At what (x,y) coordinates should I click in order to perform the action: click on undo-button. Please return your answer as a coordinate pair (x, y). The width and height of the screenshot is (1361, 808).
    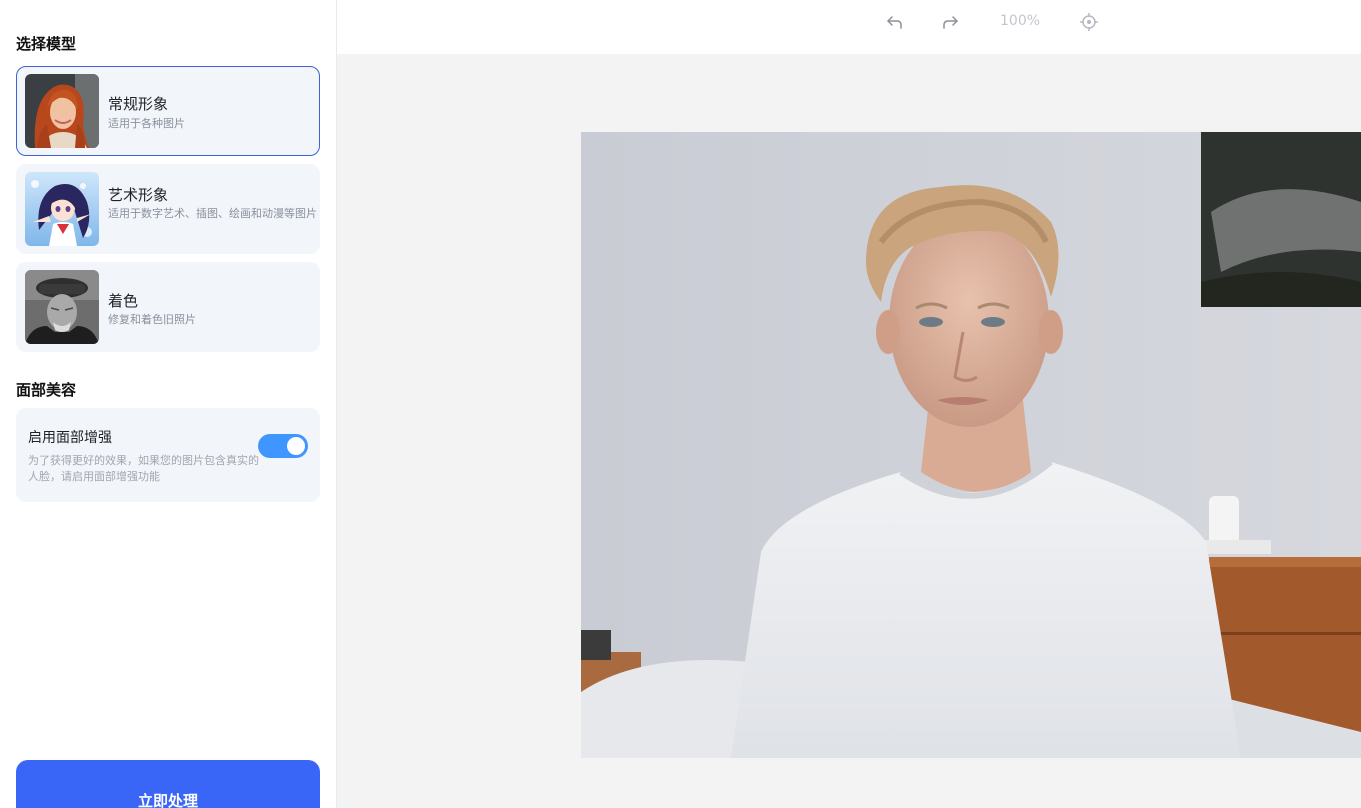
    Looking at the image, I should click on (895, 22).